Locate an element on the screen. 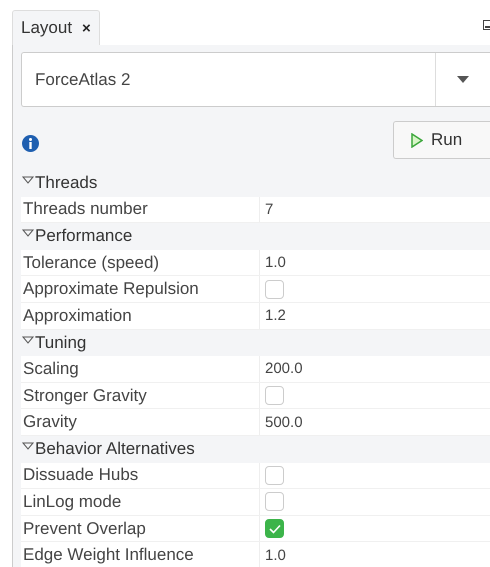  property-value: 500.0 is located at coordinates (284, 422).